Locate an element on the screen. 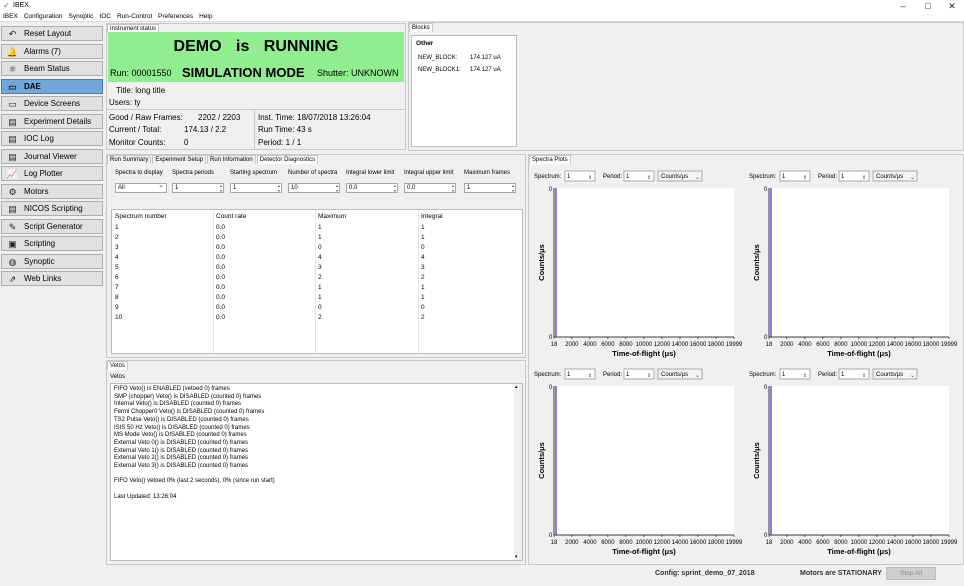 The height and width of the screenshot is (586, 964). config-name: Config: sprint_demo_07_2018 is located at coordinates (705, 573).